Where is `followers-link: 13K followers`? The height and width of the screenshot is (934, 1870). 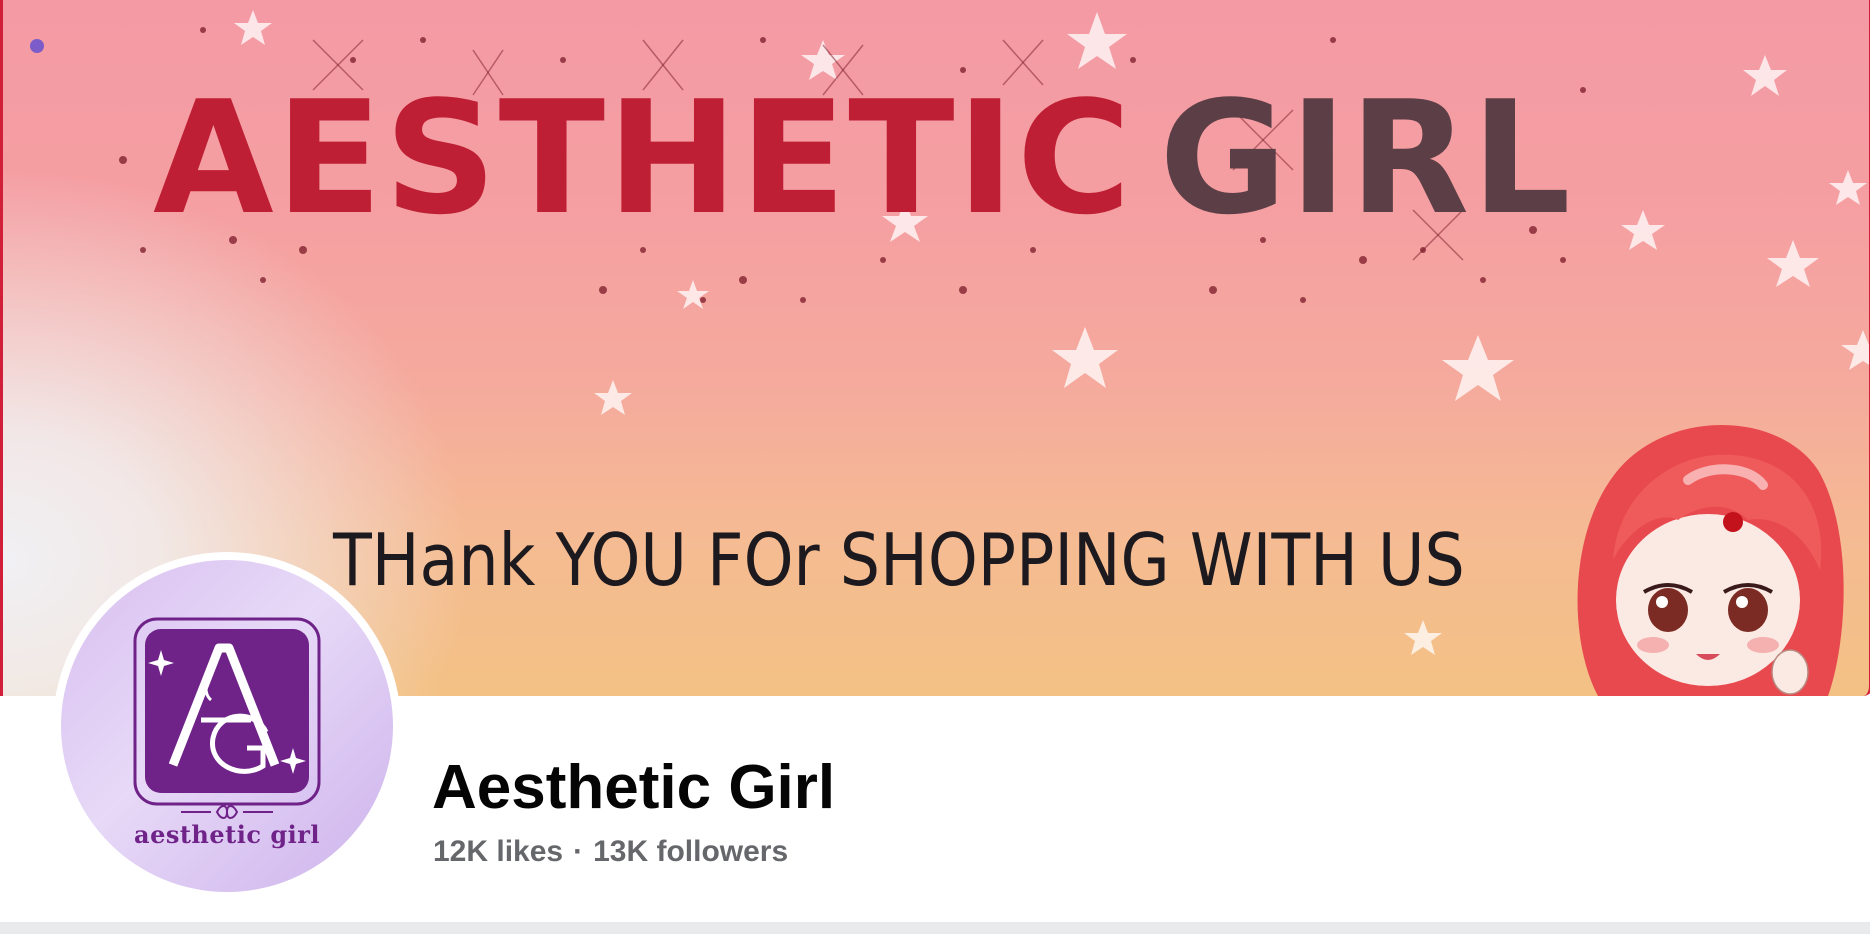
followers-link: 13K followers is located at coordinates (690, 851).